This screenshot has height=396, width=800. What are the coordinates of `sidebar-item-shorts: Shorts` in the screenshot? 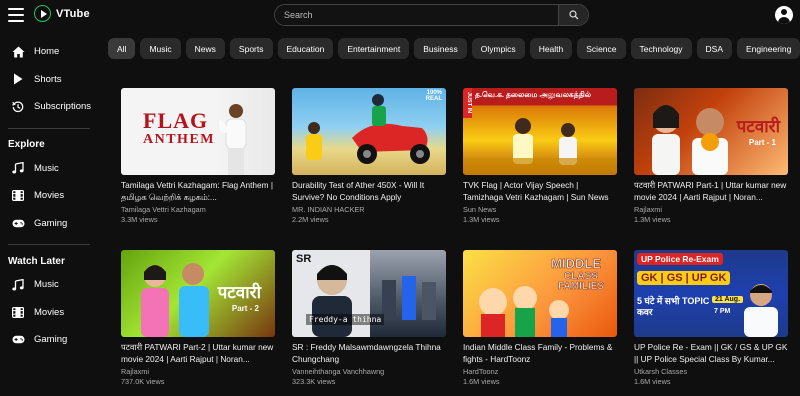 It's located at (49, 80).